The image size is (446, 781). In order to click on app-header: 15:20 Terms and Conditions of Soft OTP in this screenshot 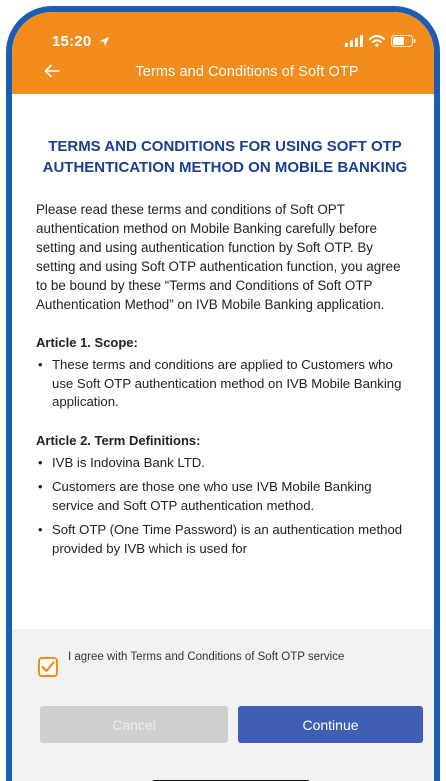, I will do `click(223, 53)`.